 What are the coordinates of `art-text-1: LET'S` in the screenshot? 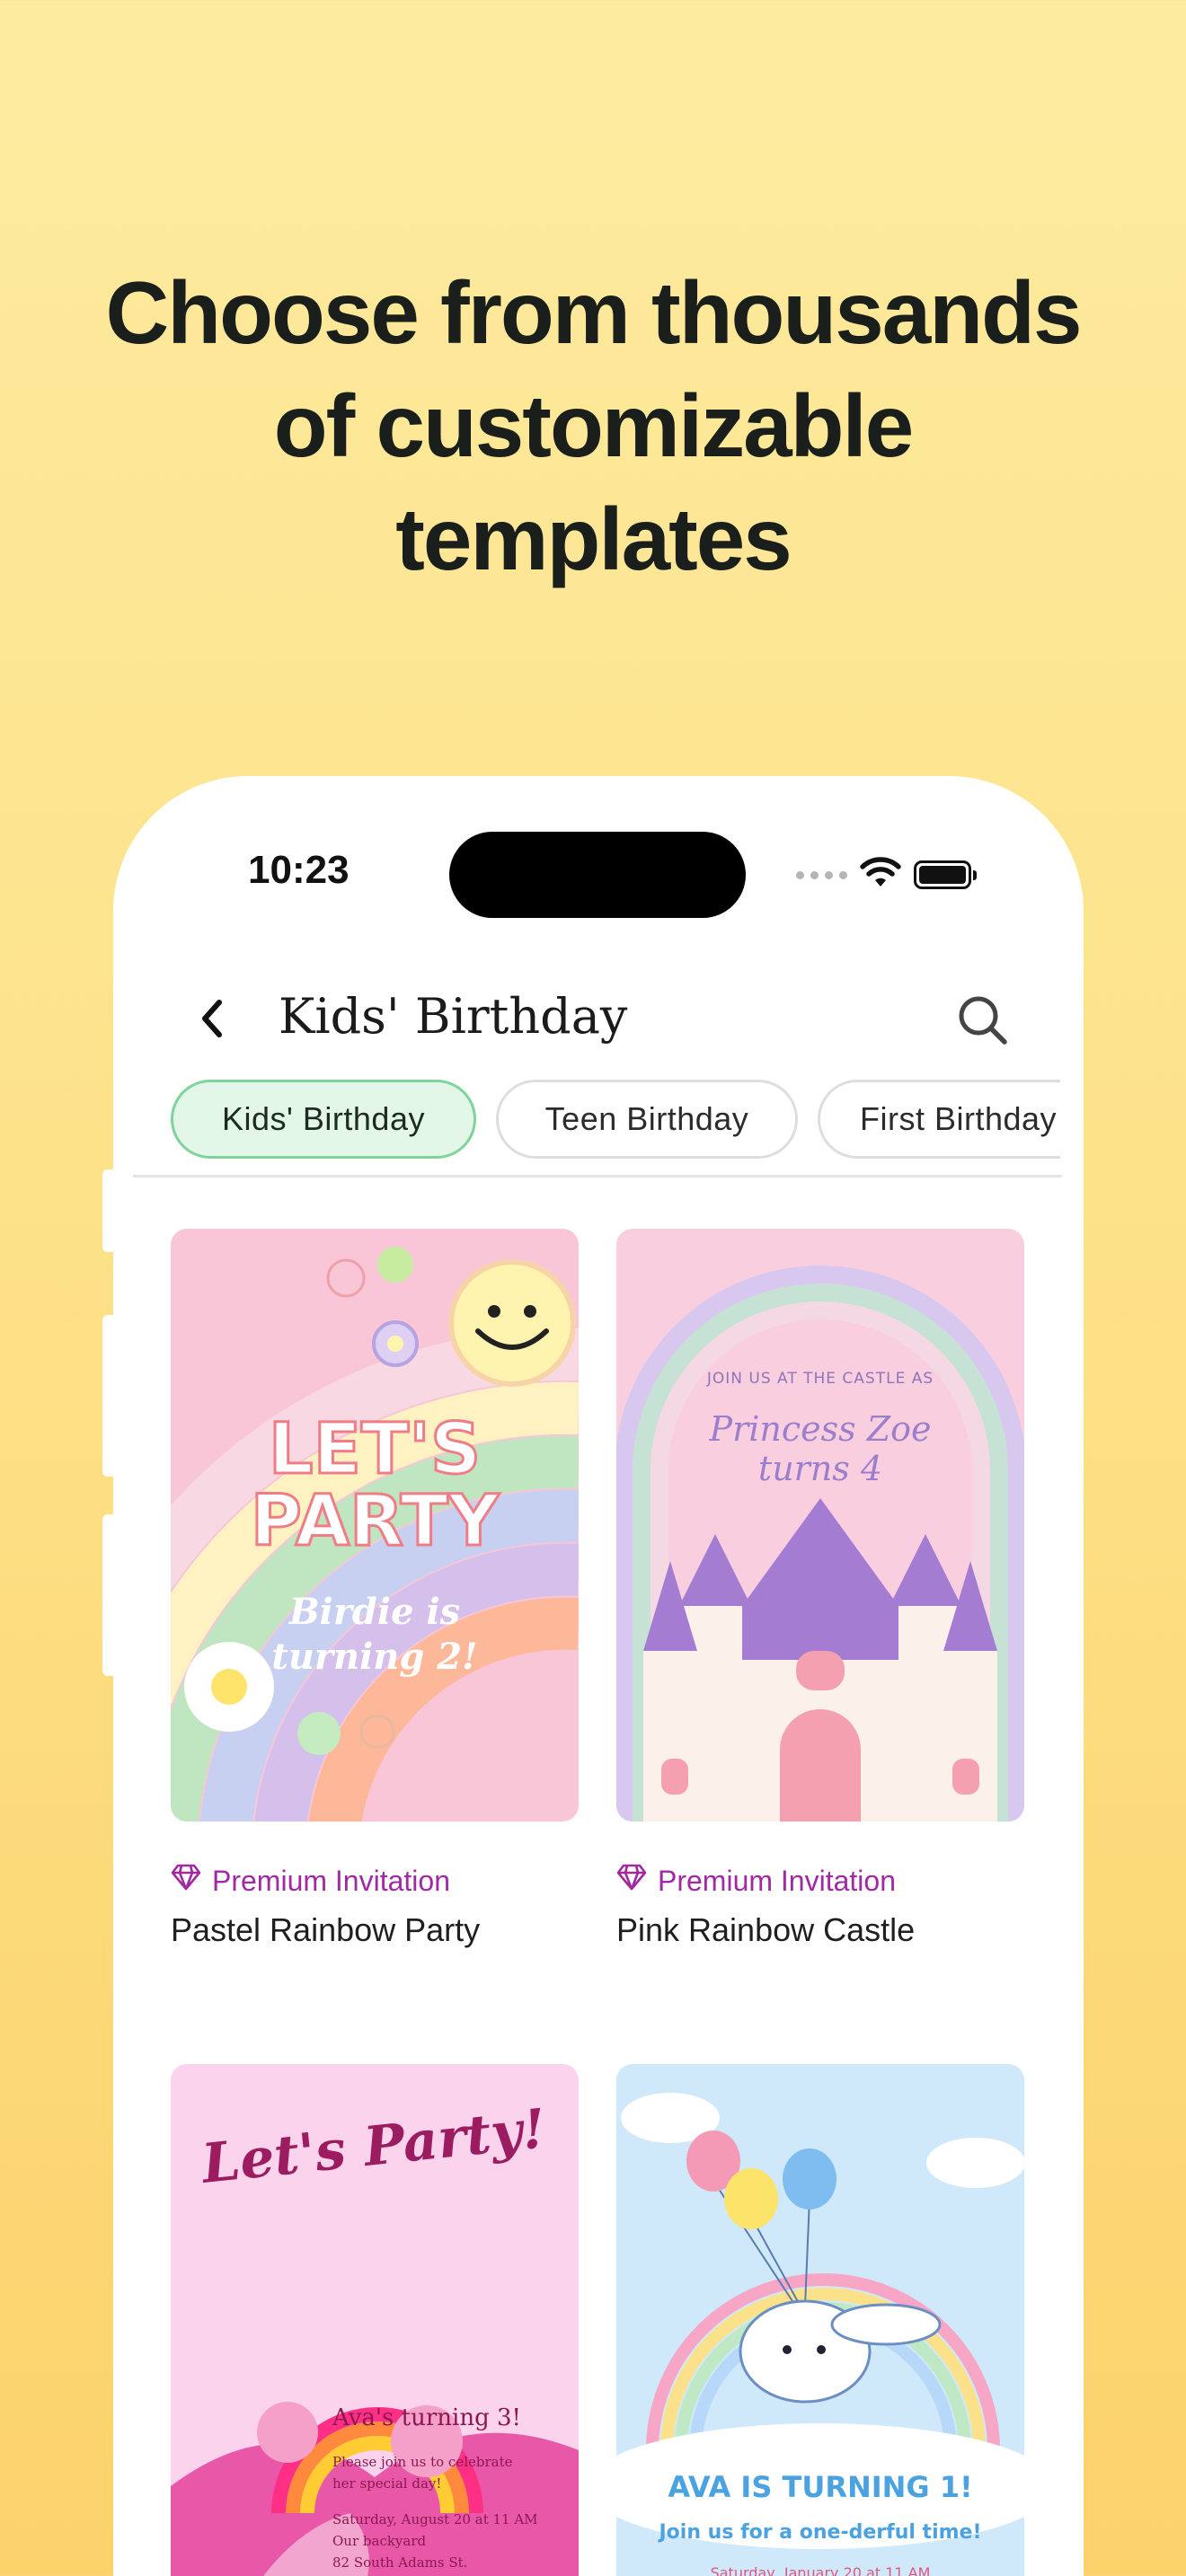 It's located at (375, 1449).